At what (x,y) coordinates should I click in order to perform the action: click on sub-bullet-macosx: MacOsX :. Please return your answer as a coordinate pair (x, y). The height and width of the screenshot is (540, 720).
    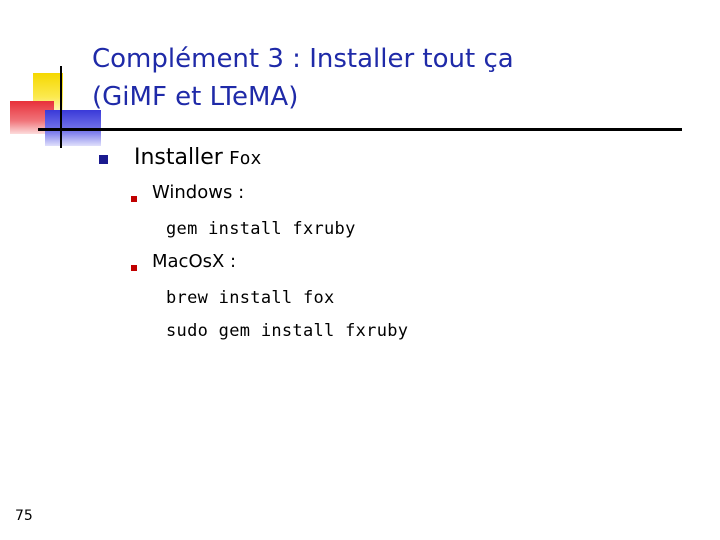
    Looking at the image, I should click on (194, 261).